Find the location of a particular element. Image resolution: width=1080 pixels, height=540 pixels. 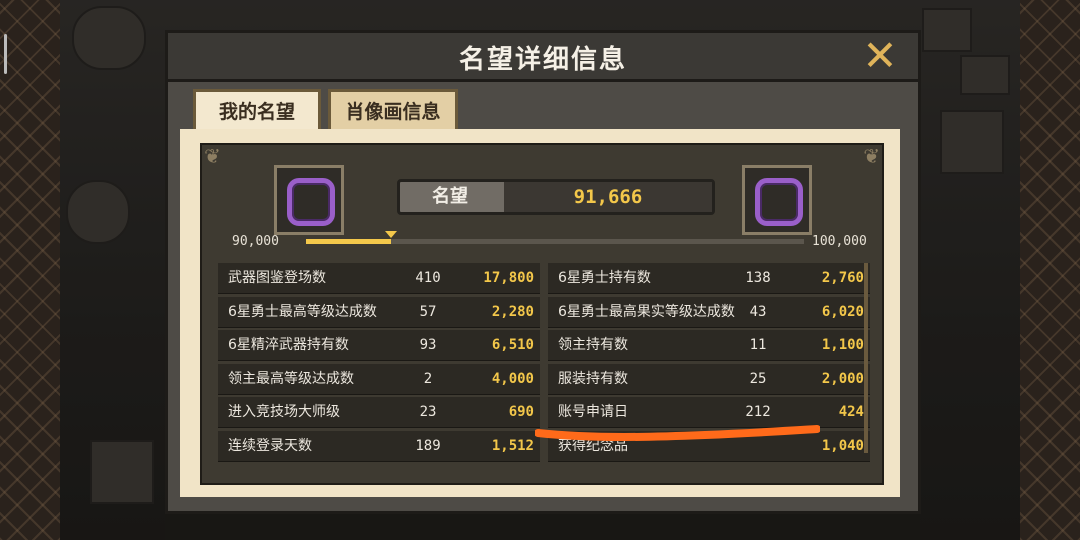

stat-points: 4,000 is located at coordinates (512, 378).